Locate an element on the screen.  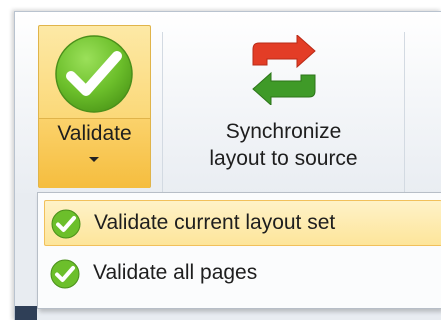
menu-item-validate-current-layout-set: Validate current layout set is located at coordinates (242, 223).